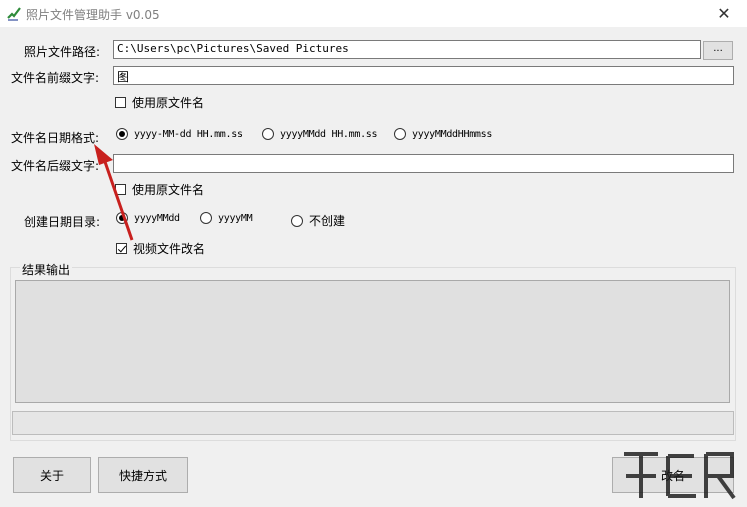 This screenshot has height=507, width=747. I want to click on date-format-option-3: yyyyMMddHHmmss, so click(443, 134).